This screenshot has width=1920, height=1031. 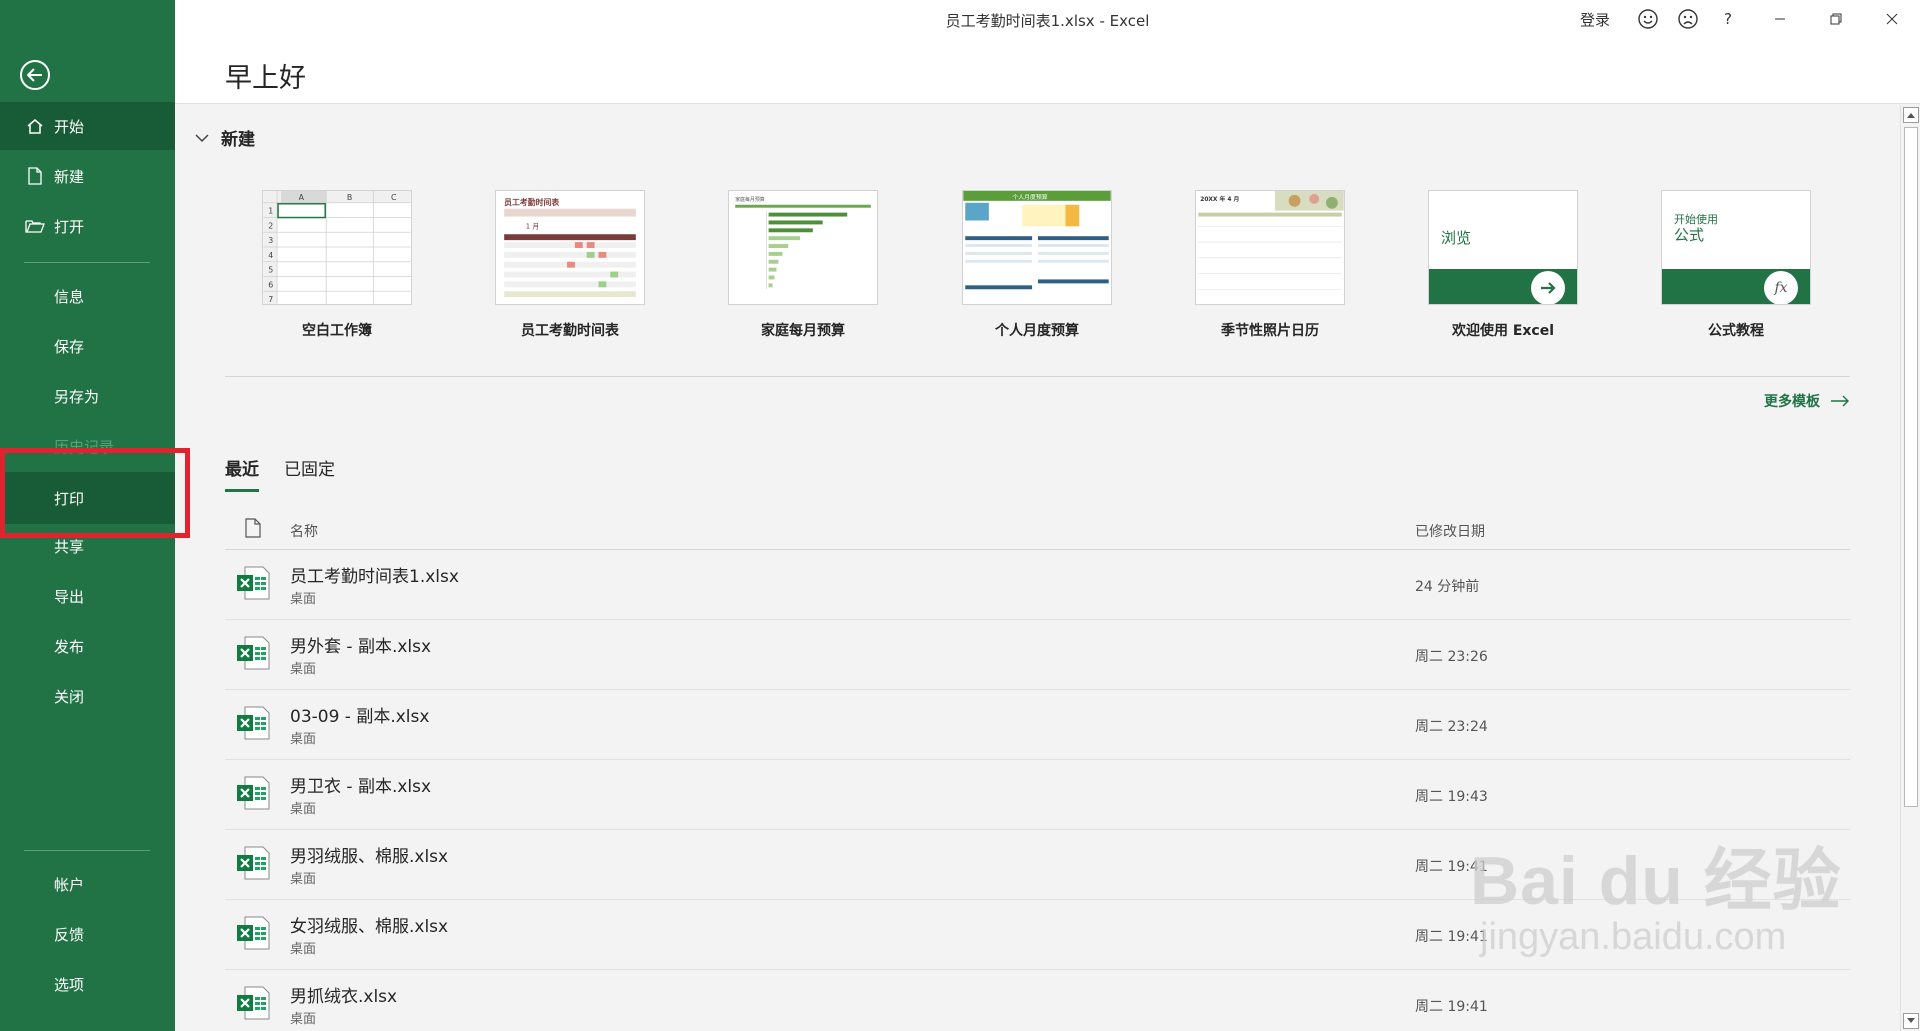 What do you see at coordinates (270, 225) in the screenshot?
I see `row-header: 2` at bounding box center [270, 225].